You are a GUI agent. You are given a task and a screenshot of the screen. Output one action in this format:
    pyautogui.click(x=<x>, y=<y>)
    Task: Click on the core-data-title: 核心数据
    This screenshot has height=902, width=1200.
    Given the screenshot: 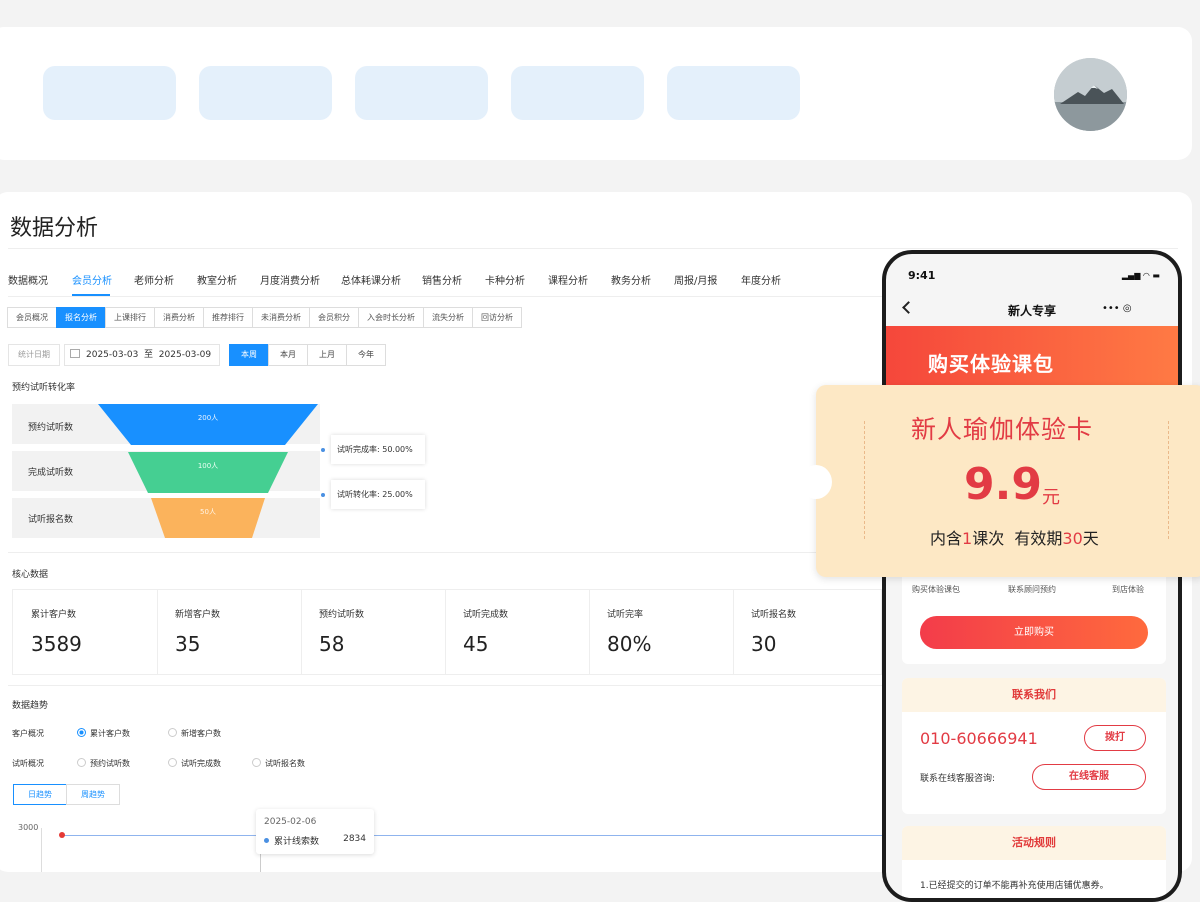 What is the action you would take?
    pyautogui.click(x=30, y=575)
    